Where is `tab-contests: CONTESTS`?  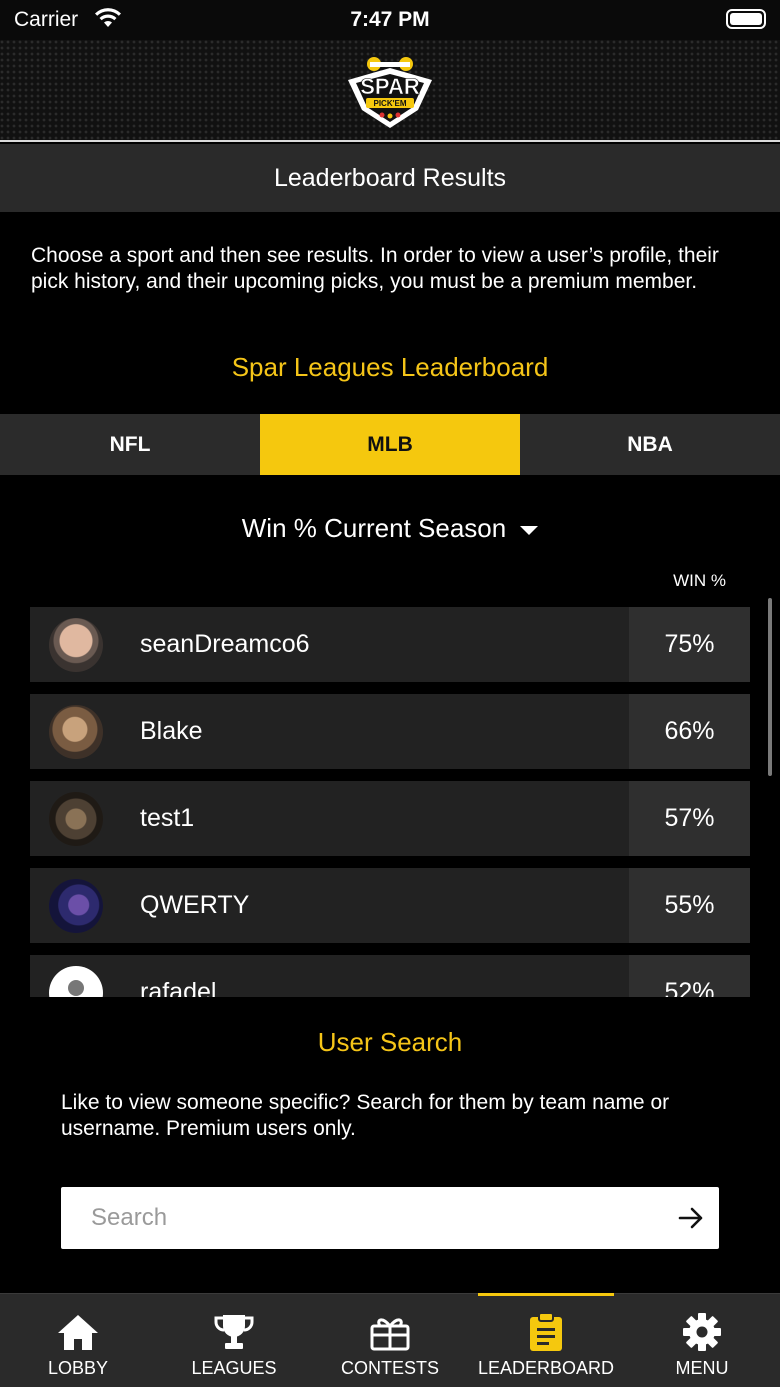
tab-contests: CONTESTS is located at coordinates (390, 1340).